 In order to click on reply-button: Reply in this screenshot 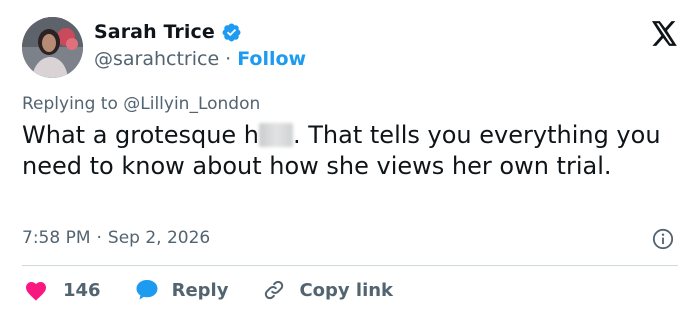, I will do `click(182, 290)`.